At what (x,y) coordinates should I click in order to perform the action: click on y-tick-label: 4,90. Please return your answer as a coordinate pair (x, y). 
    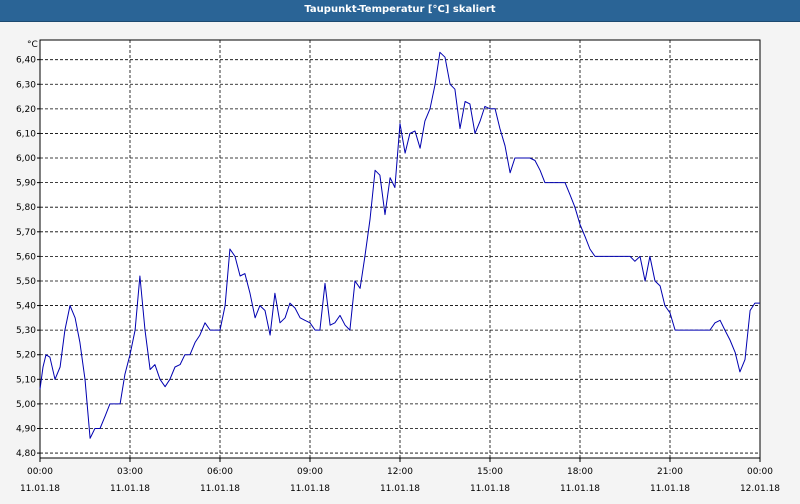
    Looking at the image, I should click on (26, 429).